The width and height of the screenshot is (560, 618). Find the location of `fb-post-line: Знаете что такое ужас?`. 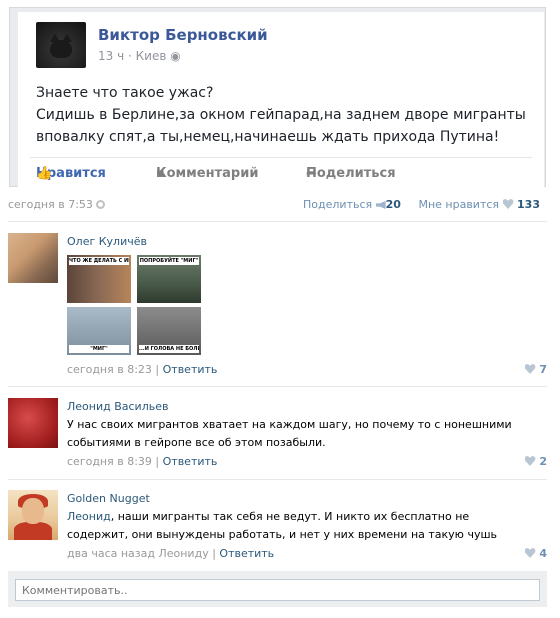

fb-post-line: Знаете что такое ужас? is located at coordinates (125, 93).